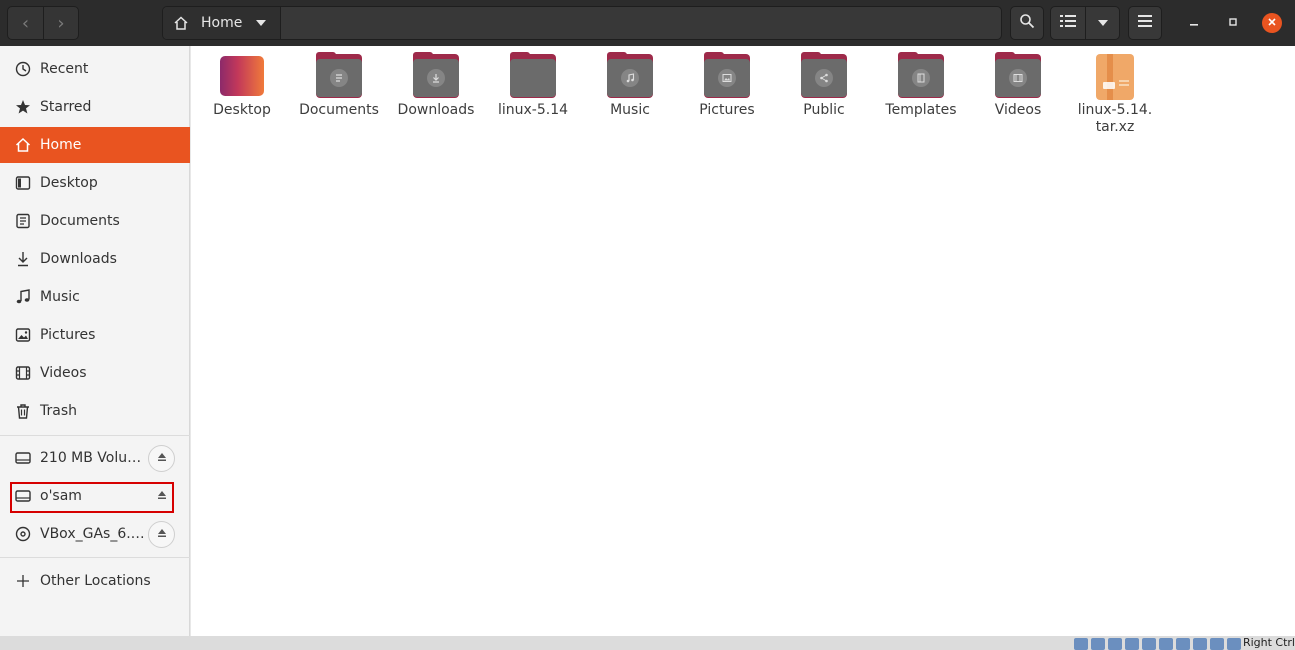 This screenshot has height=650, width=1295. What do you see at coordinates (92, 497) in the screenshot?
I see `highlight-annotation-box` at bounding box center [92, 497].